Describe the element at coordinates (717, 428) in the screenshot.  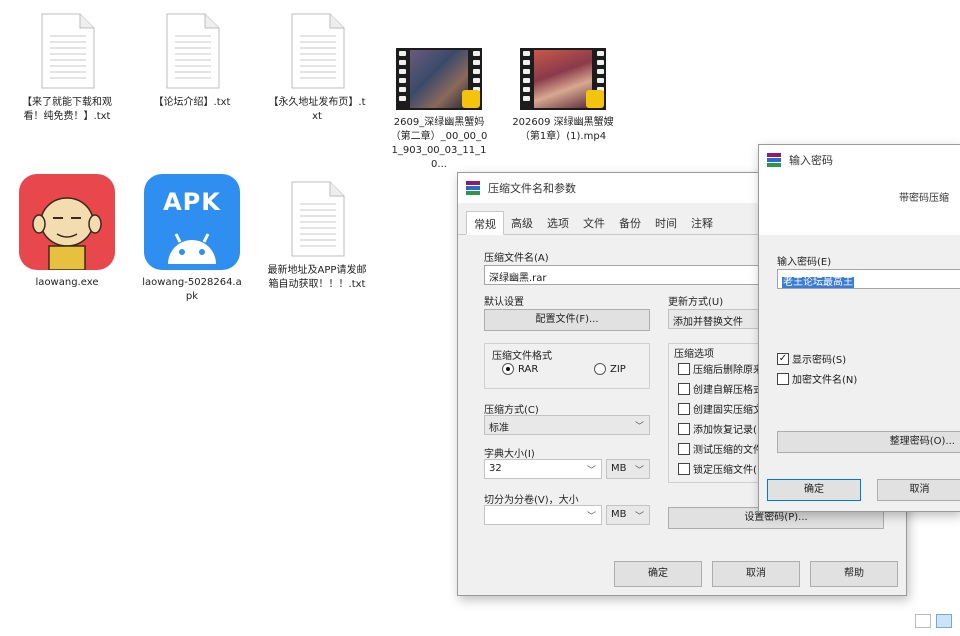
I see `option-recovery: 添加恢复记录(` at that location.